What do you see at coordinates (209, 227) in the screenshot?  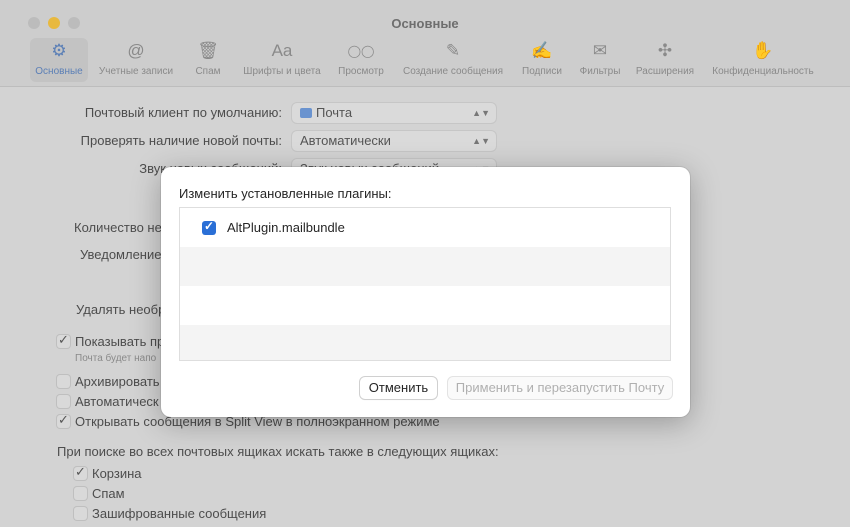 I see `plugin-checkbox` at bounding box center [209, 227].